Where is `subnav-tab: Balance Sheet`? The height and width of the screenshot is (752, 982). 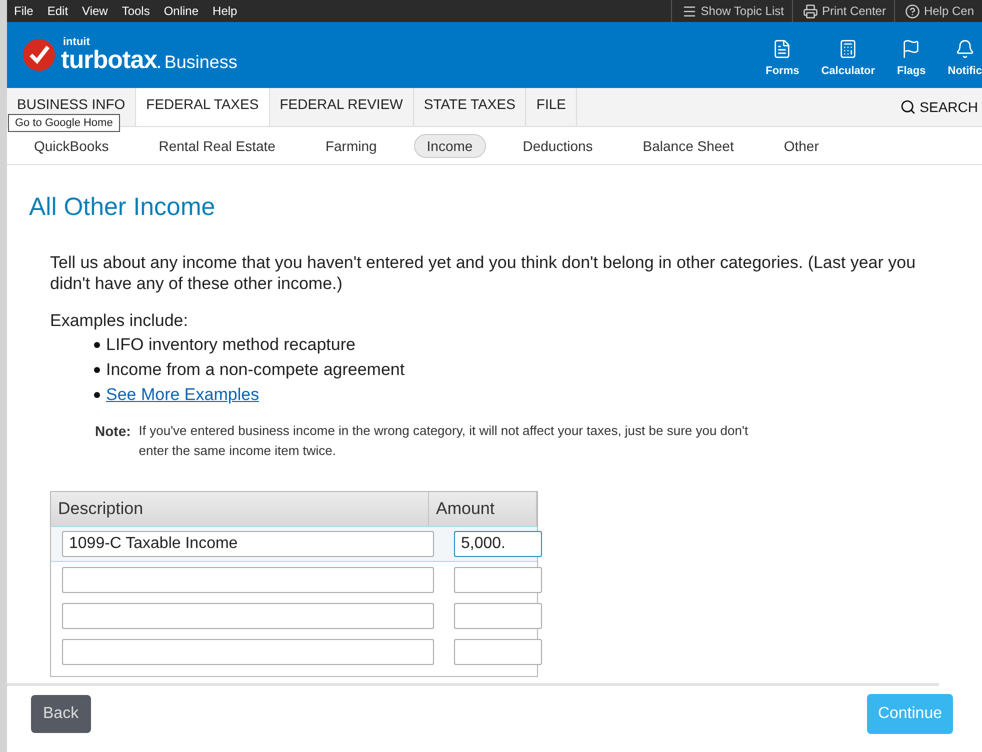 subnav-tab: Balance Sheet is located at coordinates (688, 146).